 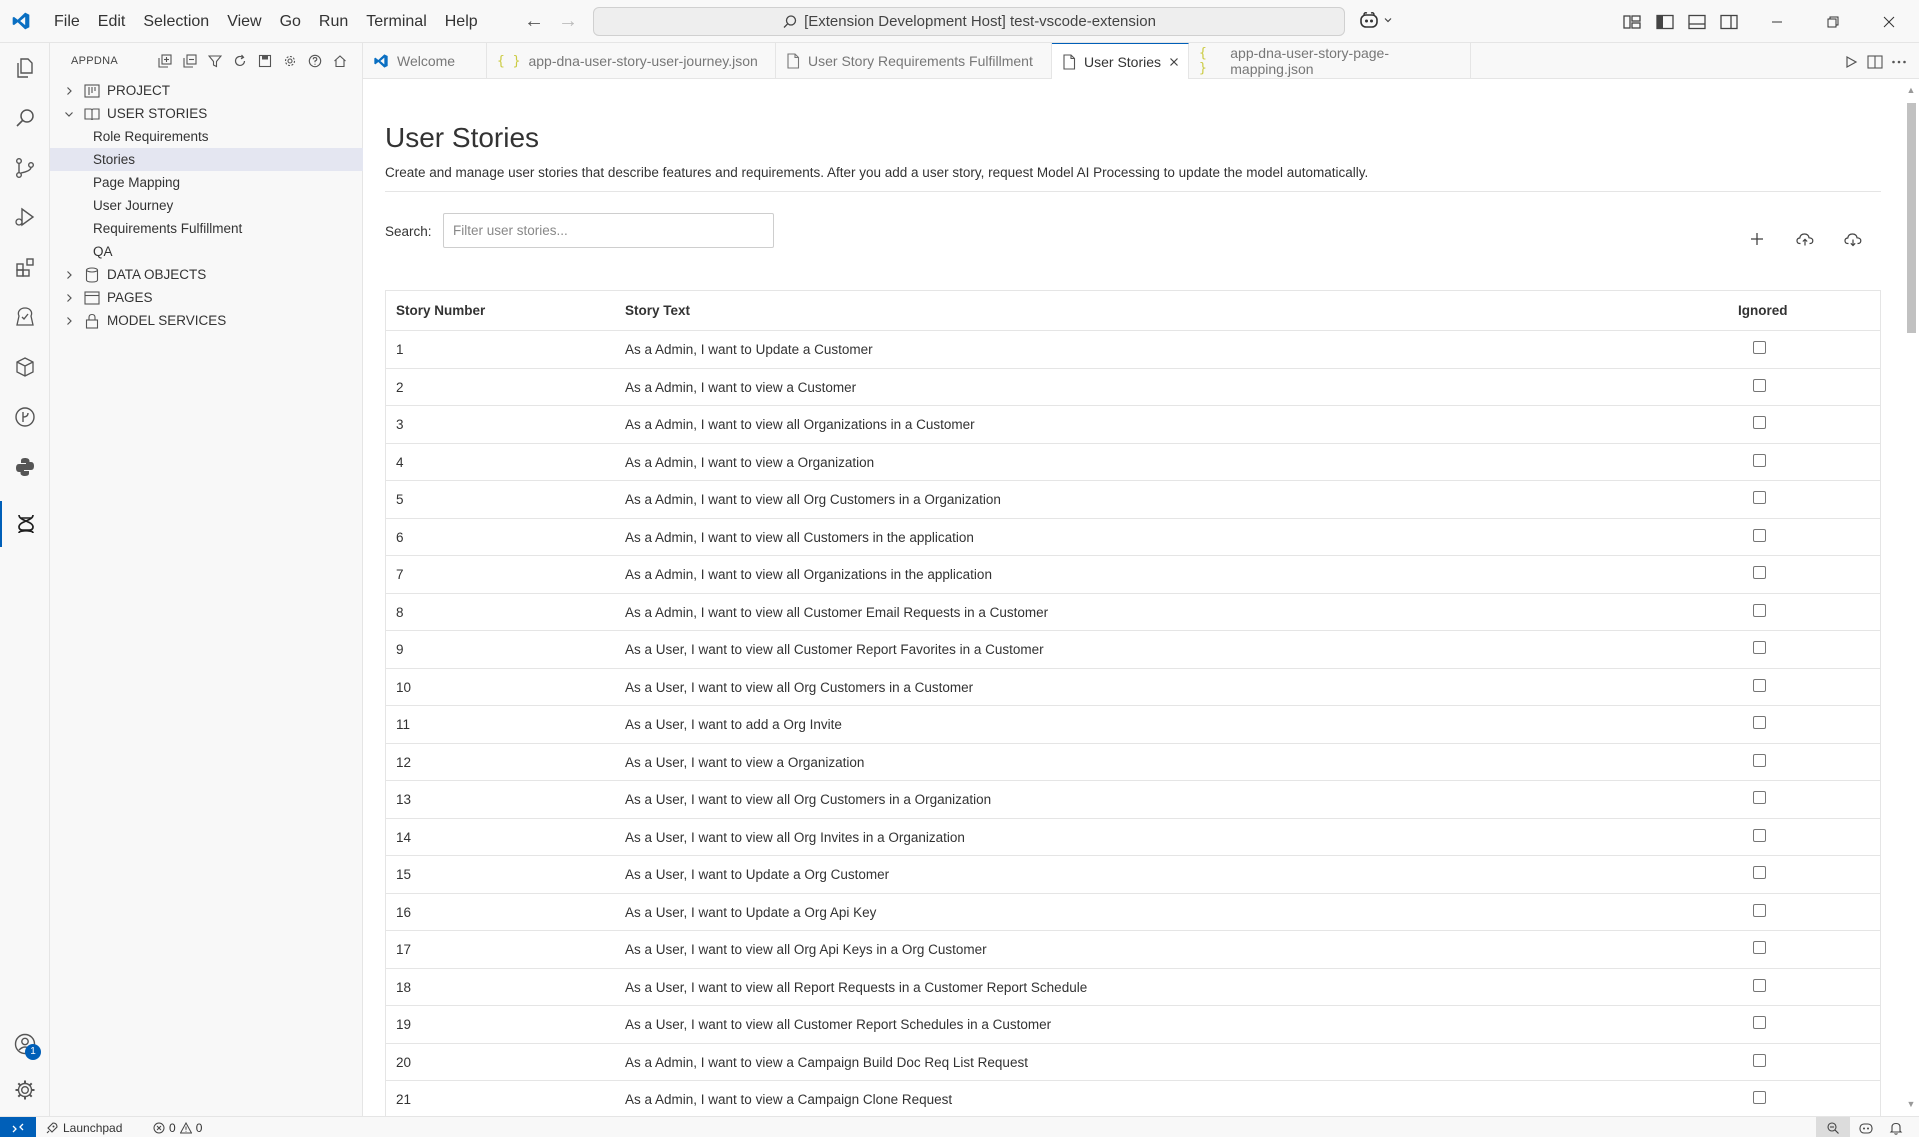 What do you see at coordinates (290, 21) in the screenshot?
I see `menu-go: Go` at bounding box center [290, 21].